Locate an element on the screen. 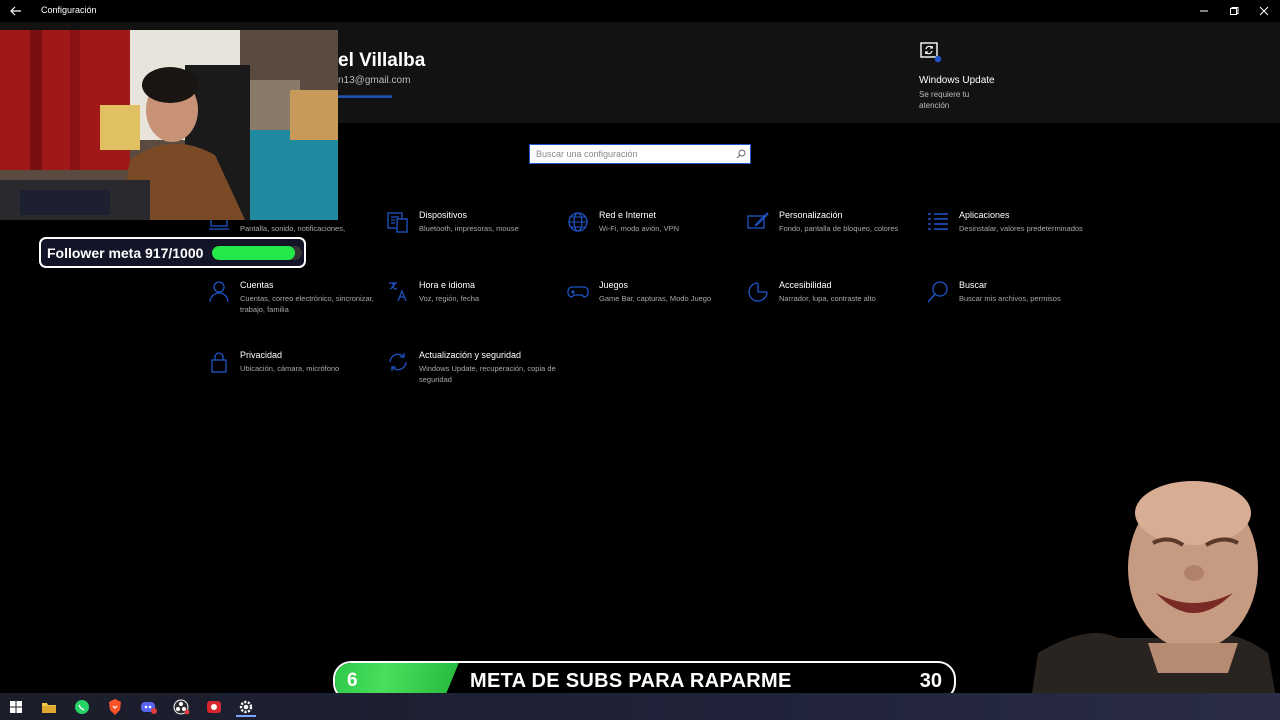 The image size is (1280, 720). category-title: Buscar is located at coordinates (973, 285).